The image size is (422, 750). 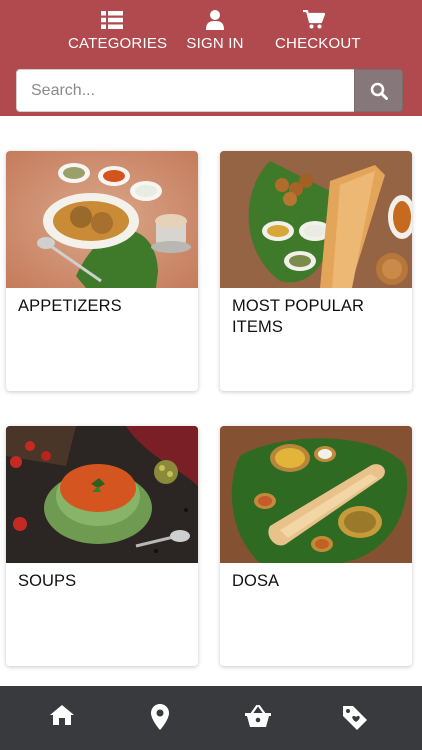 What do you see at coordinates (62, 715) in the screenshot?
I see `home-icon` at bounding box center [62, 715].